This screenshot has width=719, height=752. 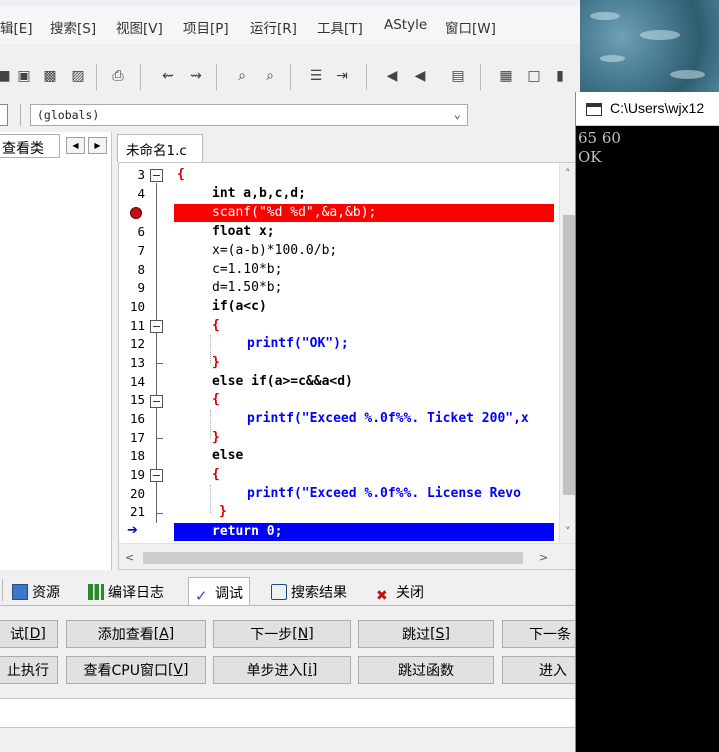 What do you see at coordinates (290, 713) in the screenshot?
I see `debug-command-input` at bounding box center [290, 713].